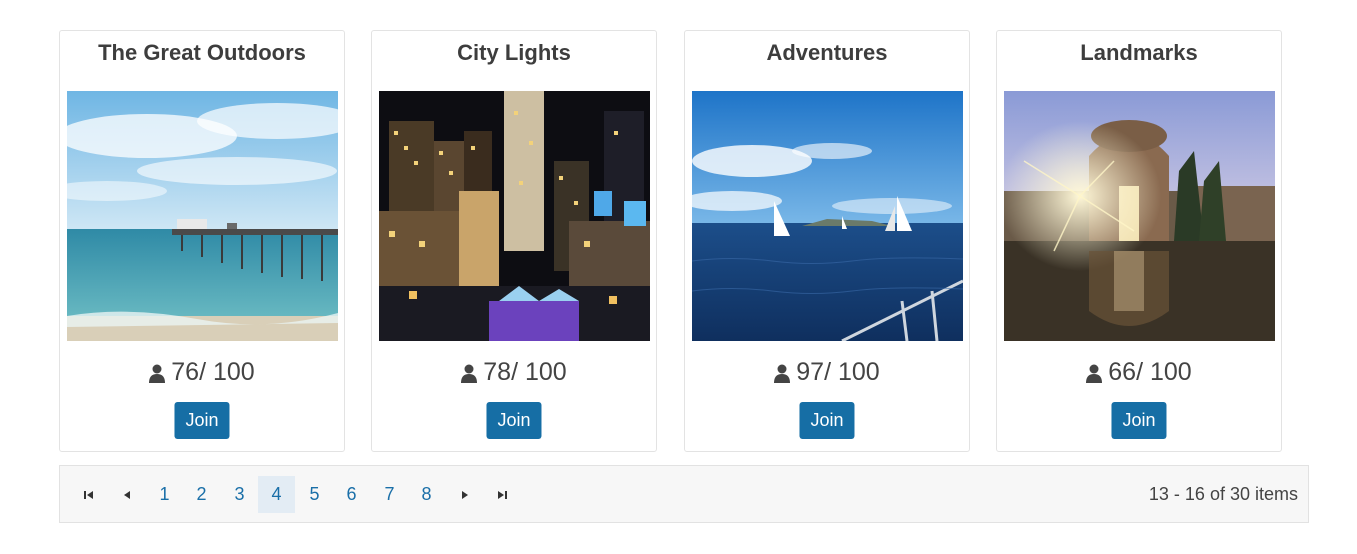 The image size is (1357, 554). What do you see at coordinates (239, 494) in the screenshot?
I see `page-3-button: 3` at bounding box center [239, 494].